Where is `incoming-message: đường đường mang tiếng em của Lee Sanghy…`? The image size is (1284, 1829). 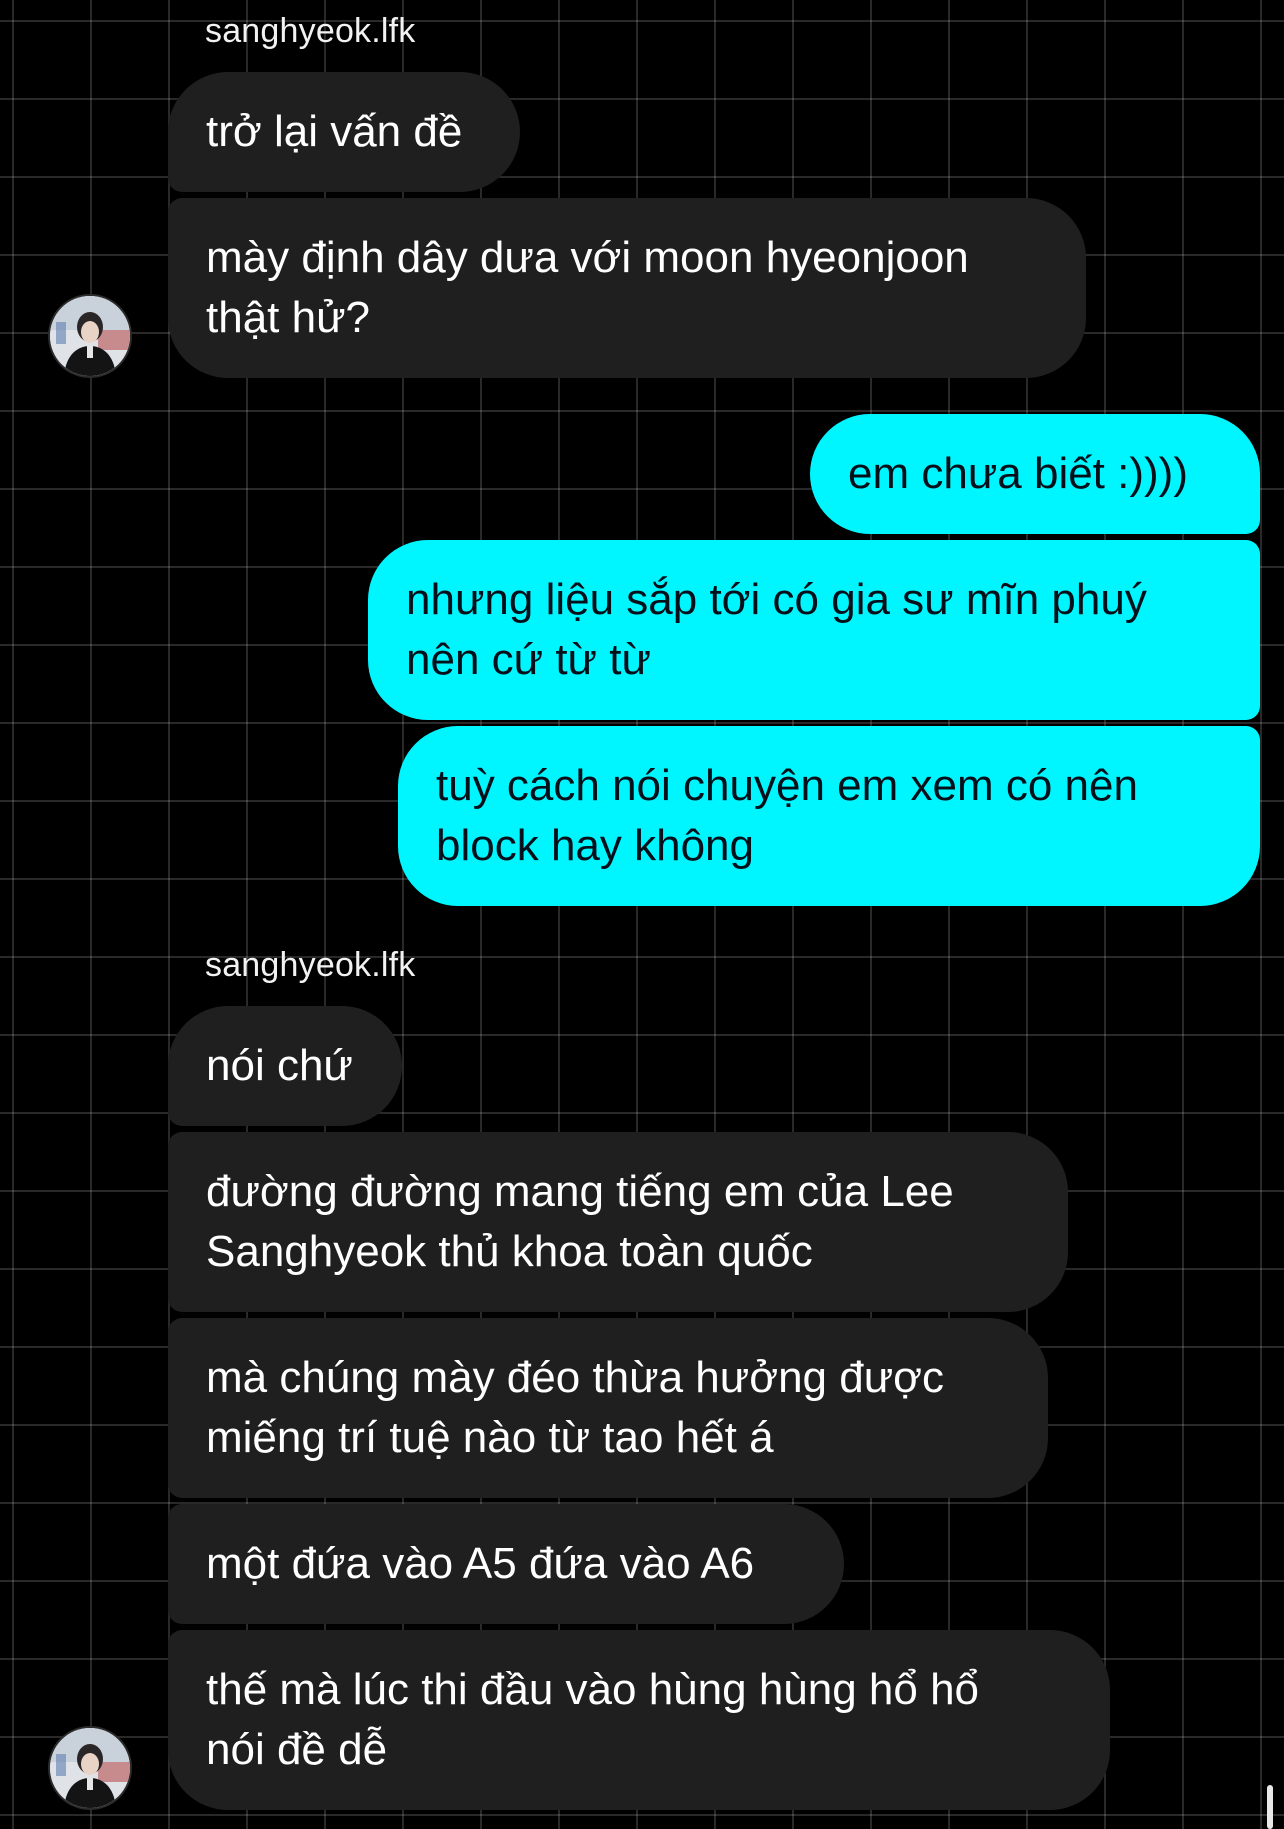 incoming-message: đường đường mang tiếng em của Lee Sanghy… is located at coordinates (618, 1222).